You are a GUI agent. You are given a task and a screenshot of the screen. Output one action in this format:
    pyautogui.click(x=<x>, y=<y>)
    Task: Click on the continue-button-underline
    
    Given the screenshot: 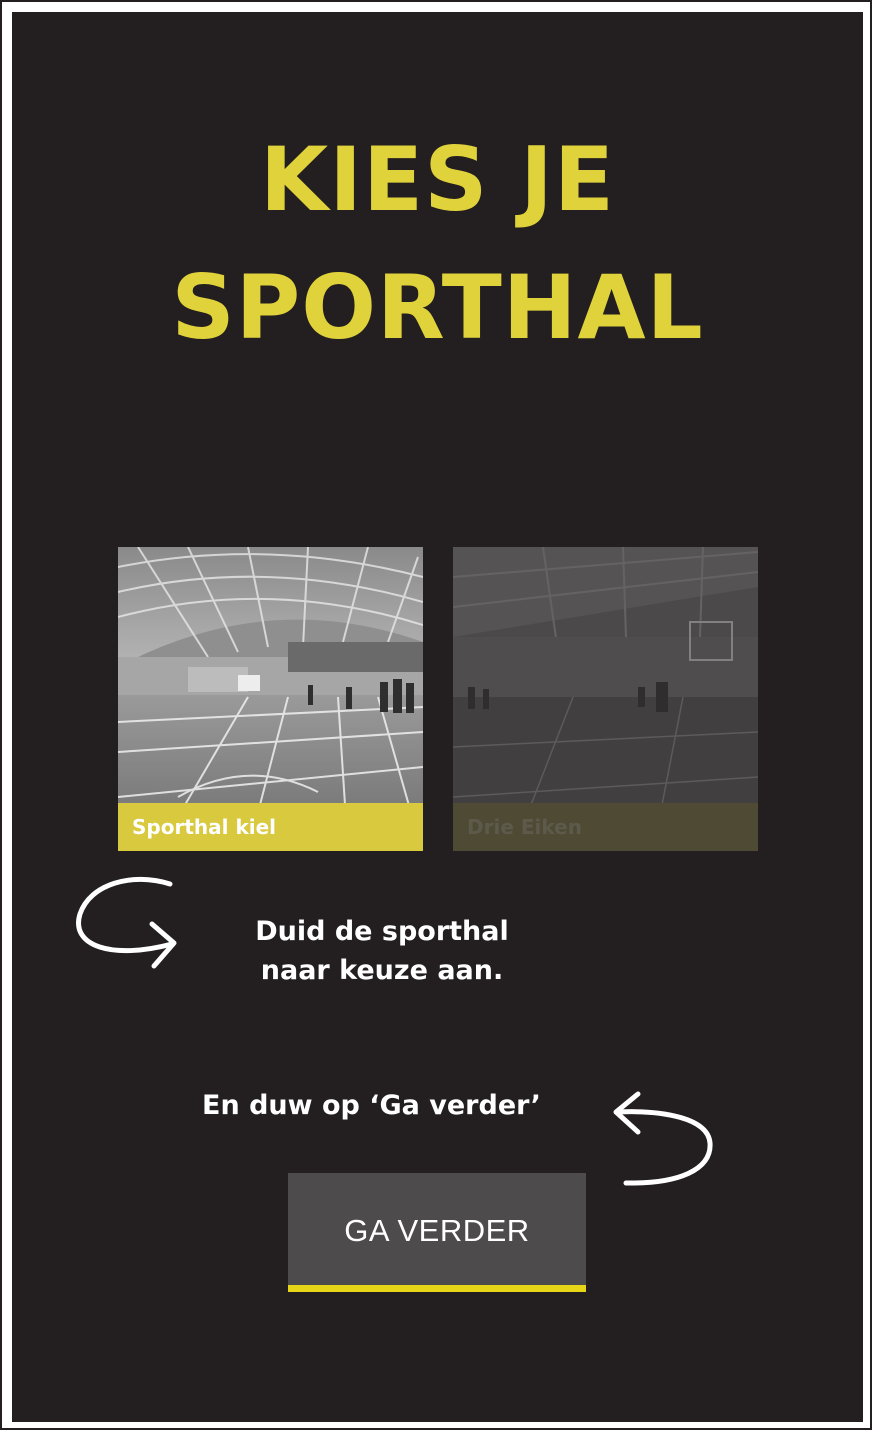 What is the action you would take?
    pyautogui.click(x=437, y=1288)
    